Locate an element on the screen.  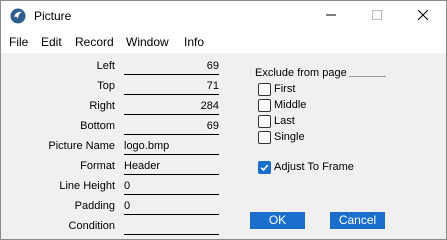
close-icon is located at coordinates (423, 16).